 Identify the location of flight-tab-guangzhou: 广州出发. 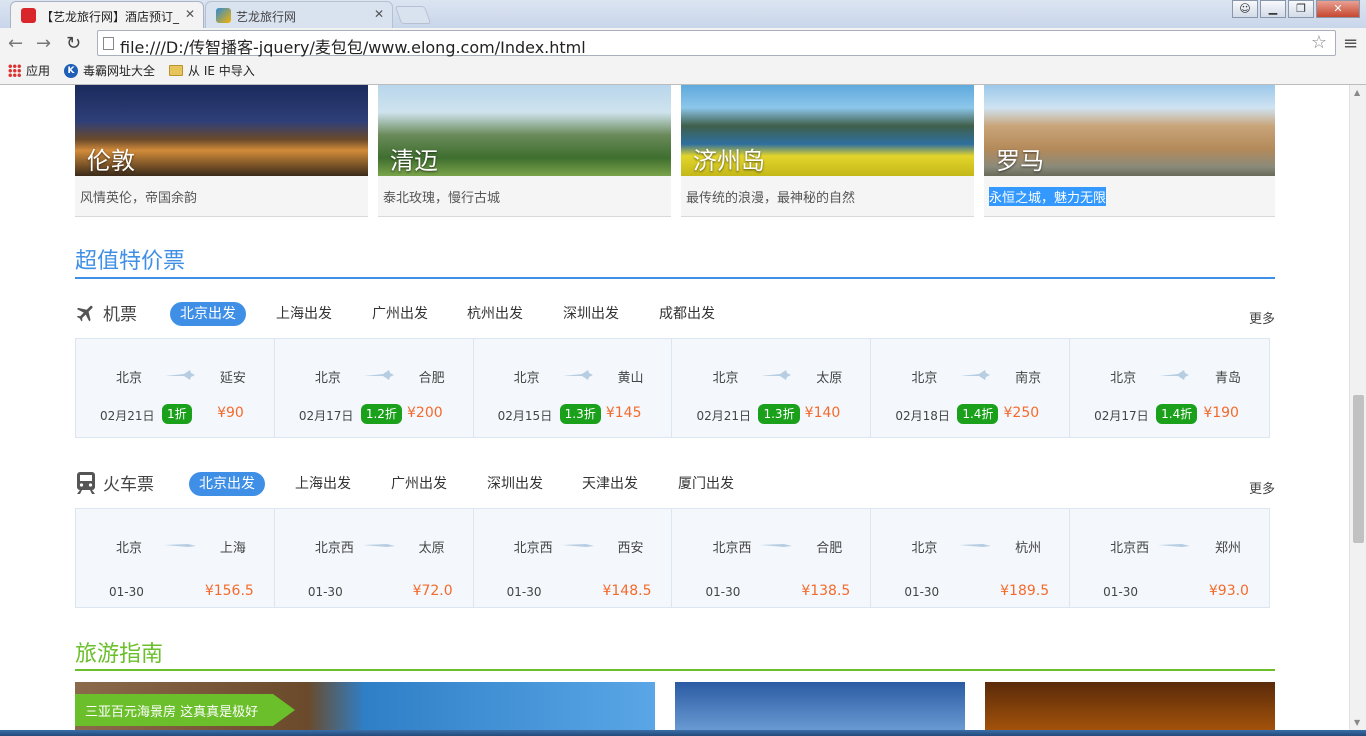
(400, 314).